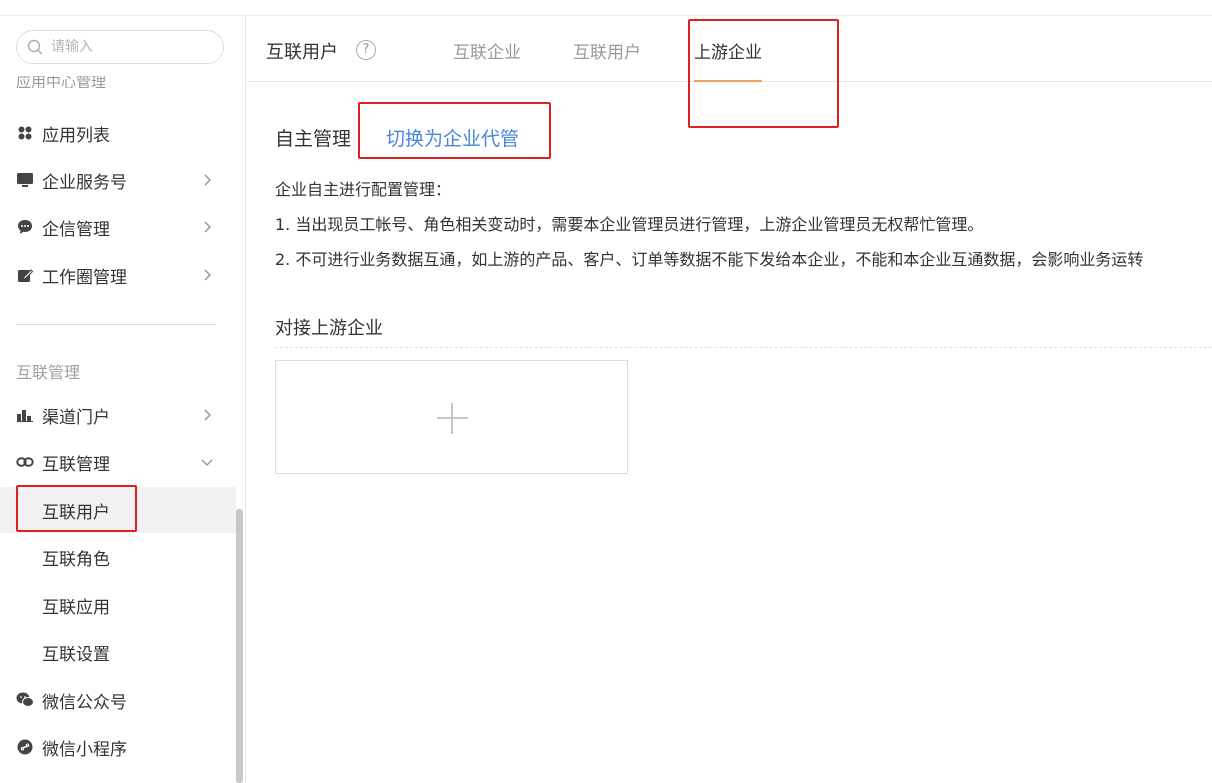  Describe the element at coordinates (606, 8) in the screenshot. I see `top-strip` at that location.